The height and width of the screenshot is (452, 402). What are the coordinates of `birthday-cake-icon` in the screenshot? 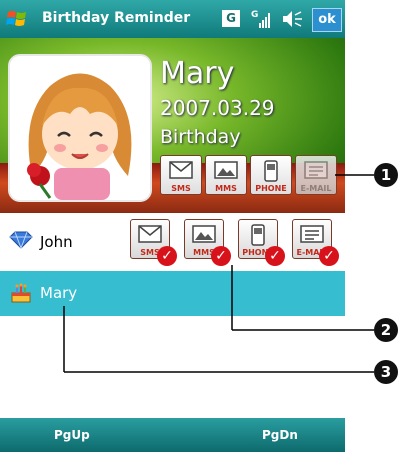 It's located at (21, 293).